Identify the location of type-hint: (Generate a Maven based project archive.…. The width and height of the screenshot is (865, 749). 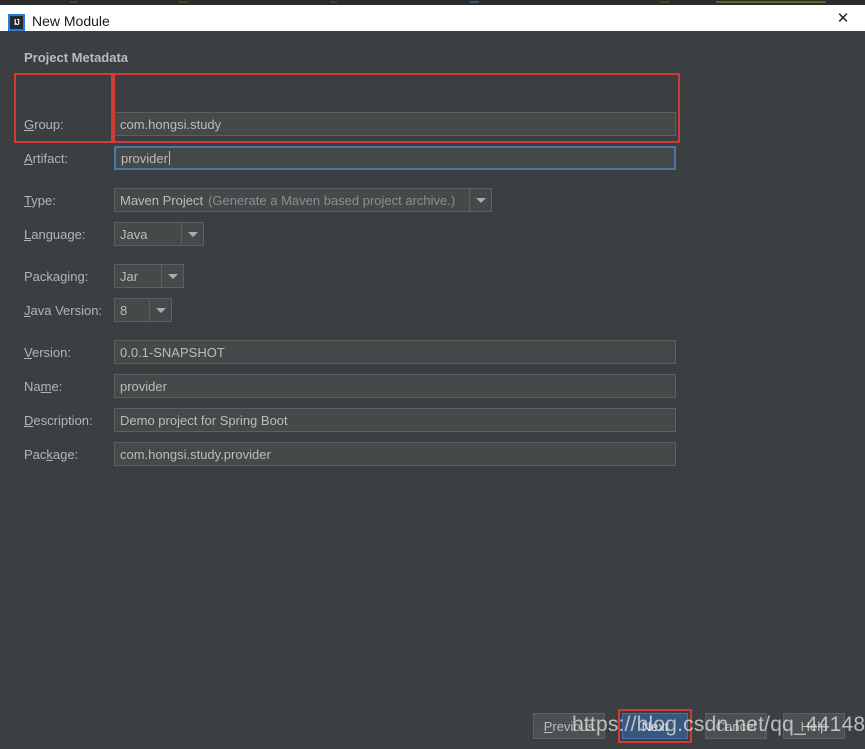
(332, 200).